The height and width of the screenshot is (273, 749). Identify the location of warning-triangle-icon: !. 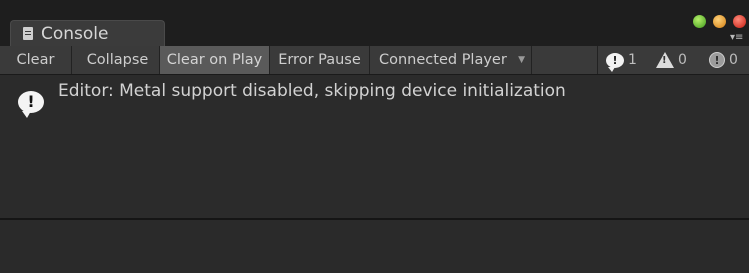
(665, 60).